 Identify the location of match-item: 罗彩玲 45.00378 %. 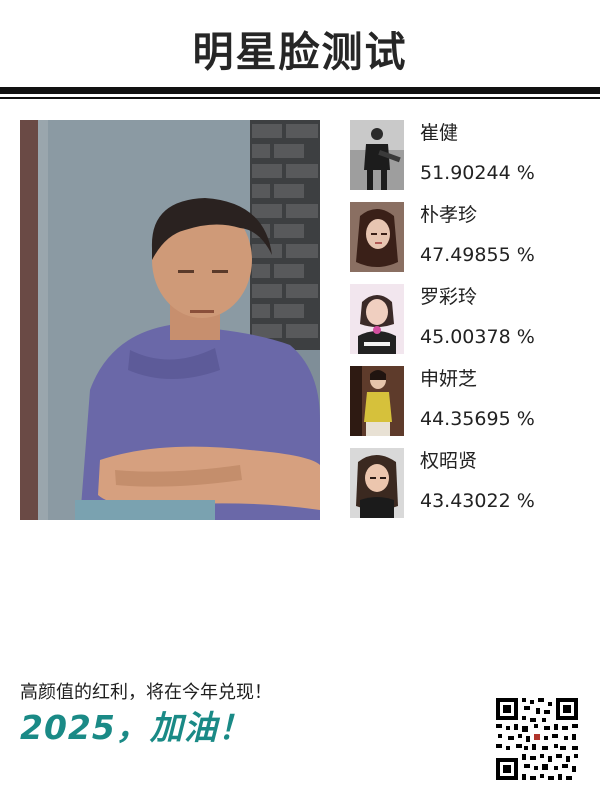
(470, 319).